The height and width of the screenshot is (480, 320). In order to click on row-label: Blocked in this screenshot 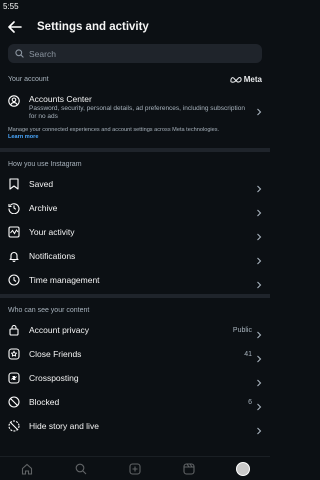, I will do `click(44, 402)`.